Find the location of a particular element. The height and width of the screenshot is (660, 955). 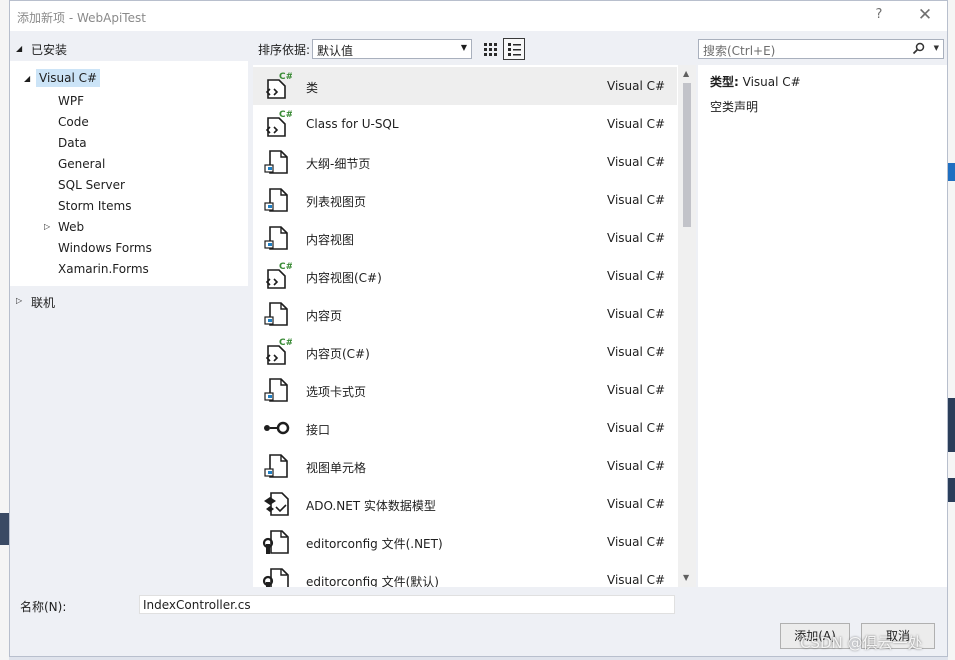

scroll-down-icon: ▼ is located at coordinates (686, 577).